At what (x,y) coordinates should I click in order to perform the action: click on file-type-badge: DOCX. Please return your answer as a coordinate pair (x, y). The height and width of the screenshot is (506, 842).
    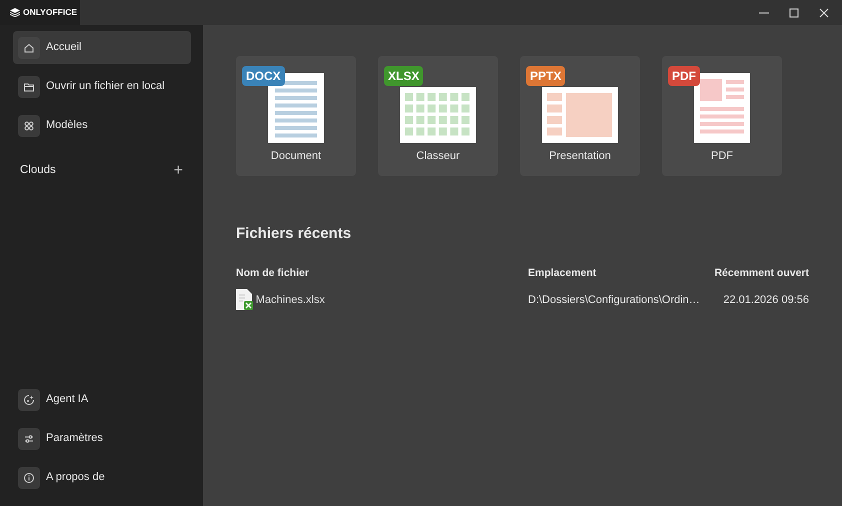
    Looking at the image, I should click on (263, 76).